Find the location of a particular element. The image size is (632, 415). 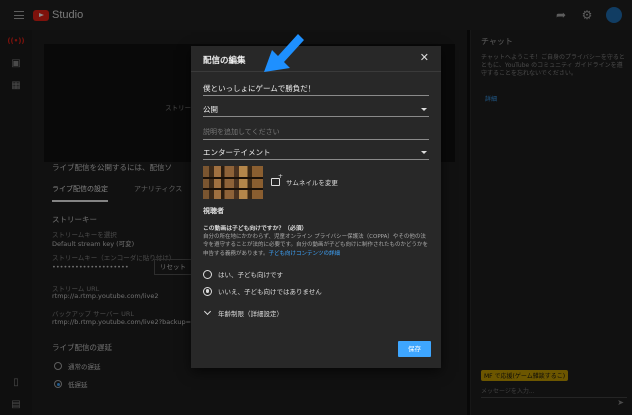

kids-question: この動画は子ども向けですか？（必須） is located at coordinates (255, 229).